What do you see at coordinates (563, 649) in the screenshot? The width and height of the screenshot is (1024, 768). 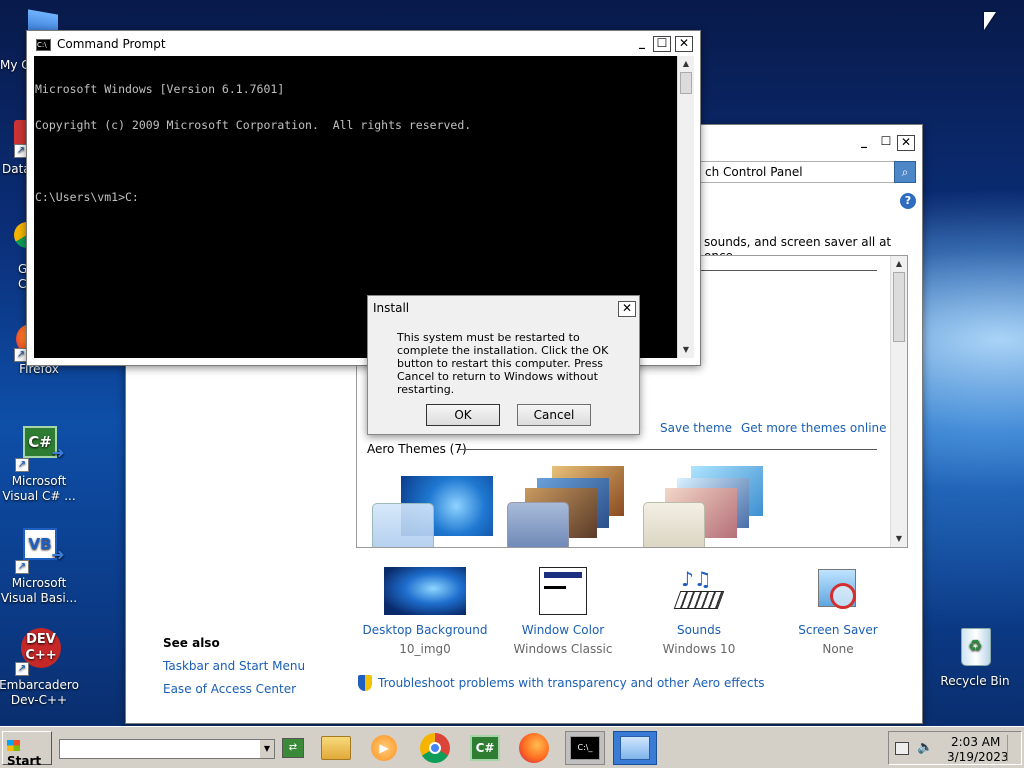 I see `window-color-value: Windows Classic` at bounding box center [563, 649].